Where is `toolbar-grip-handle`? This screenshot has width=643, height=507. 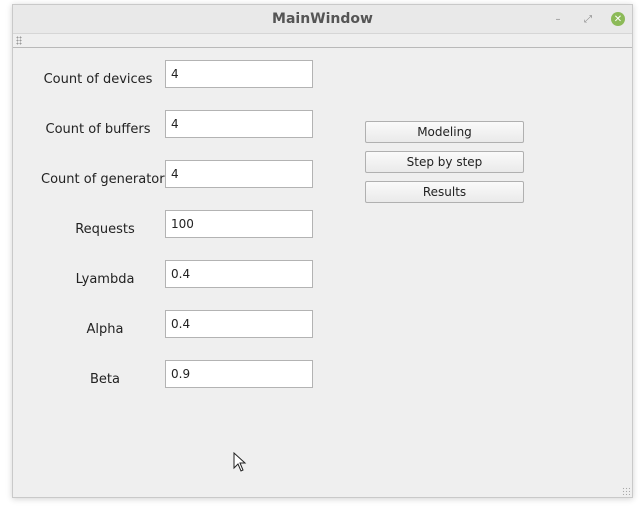
toolbar-grip-handle is located at coordinates (19, 40).